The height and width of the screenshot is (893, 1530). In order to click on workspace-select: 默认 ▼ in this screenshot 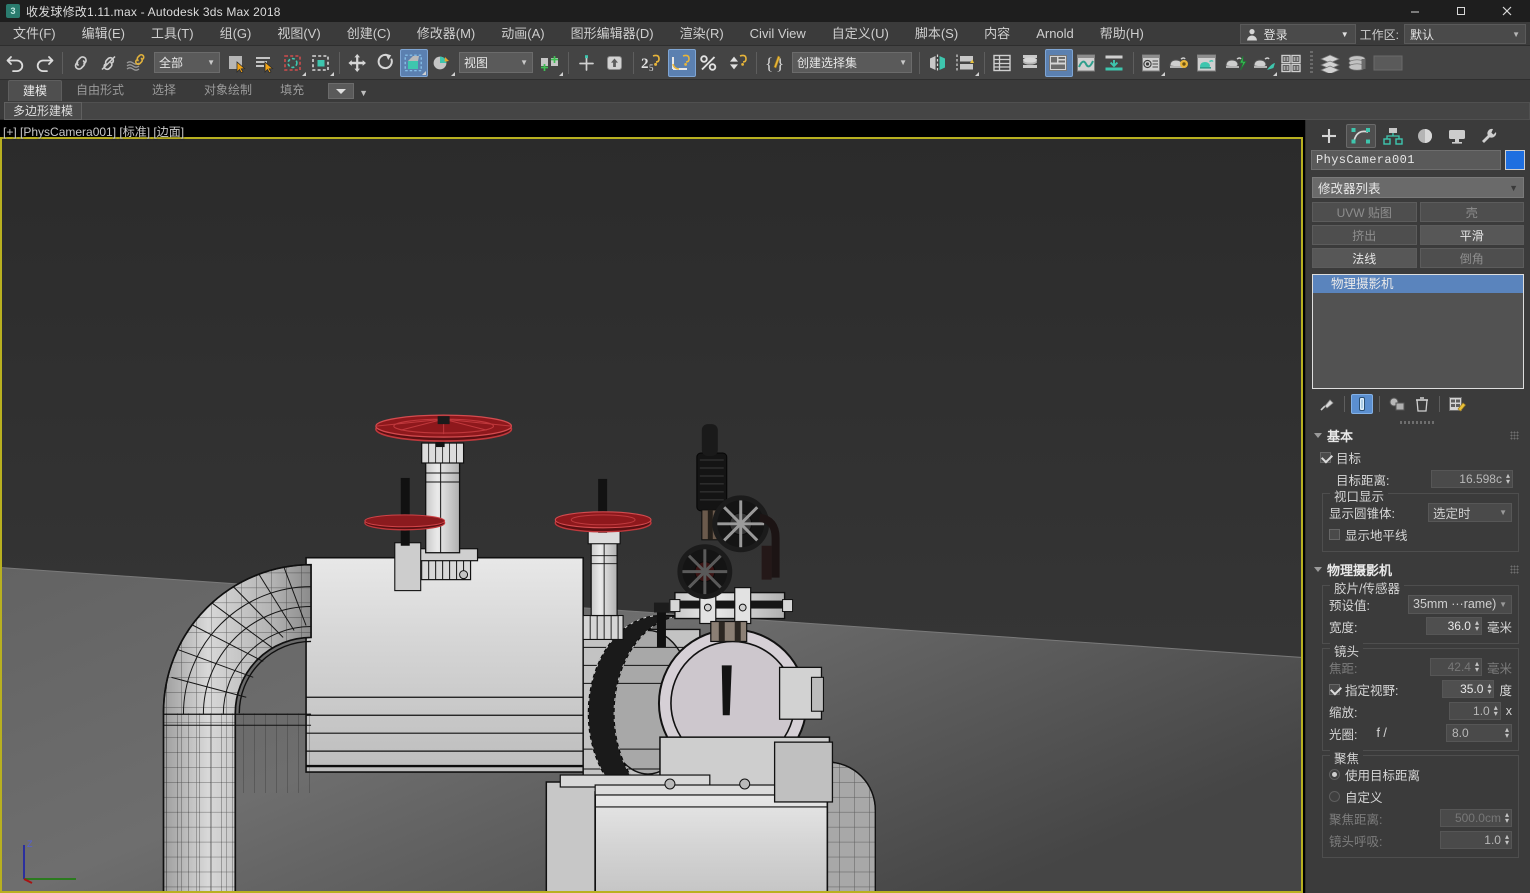, I will do `click(1465, 34)`.